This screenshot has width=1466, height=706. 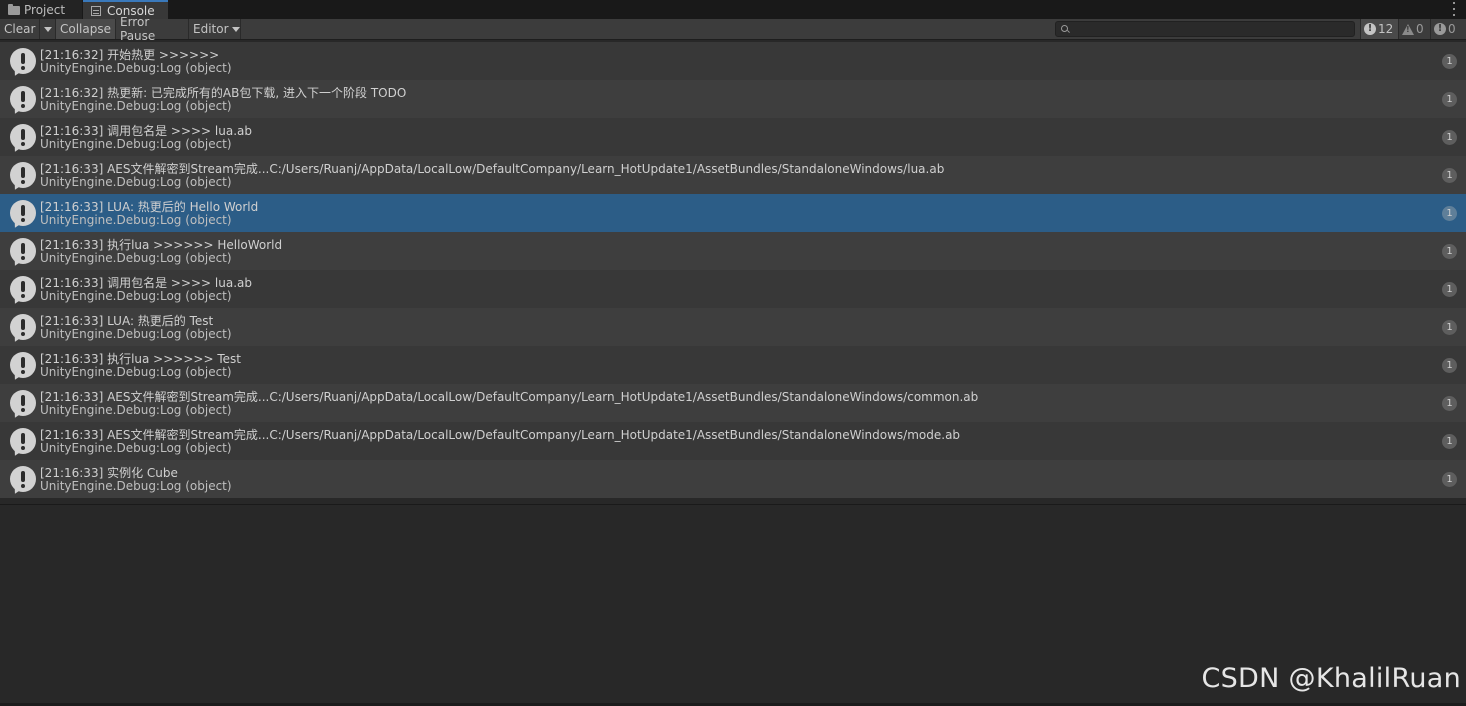 I want to click on warning-count: 0, so click(x=1420, y=29).